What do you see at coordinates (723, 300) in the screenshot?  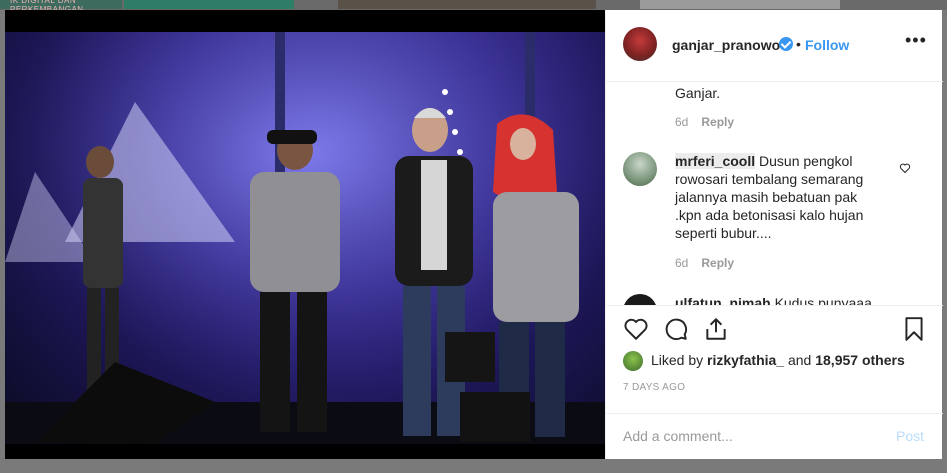 I see `comment-username: ulfatun_nimah` at bounding box center [723, 300].